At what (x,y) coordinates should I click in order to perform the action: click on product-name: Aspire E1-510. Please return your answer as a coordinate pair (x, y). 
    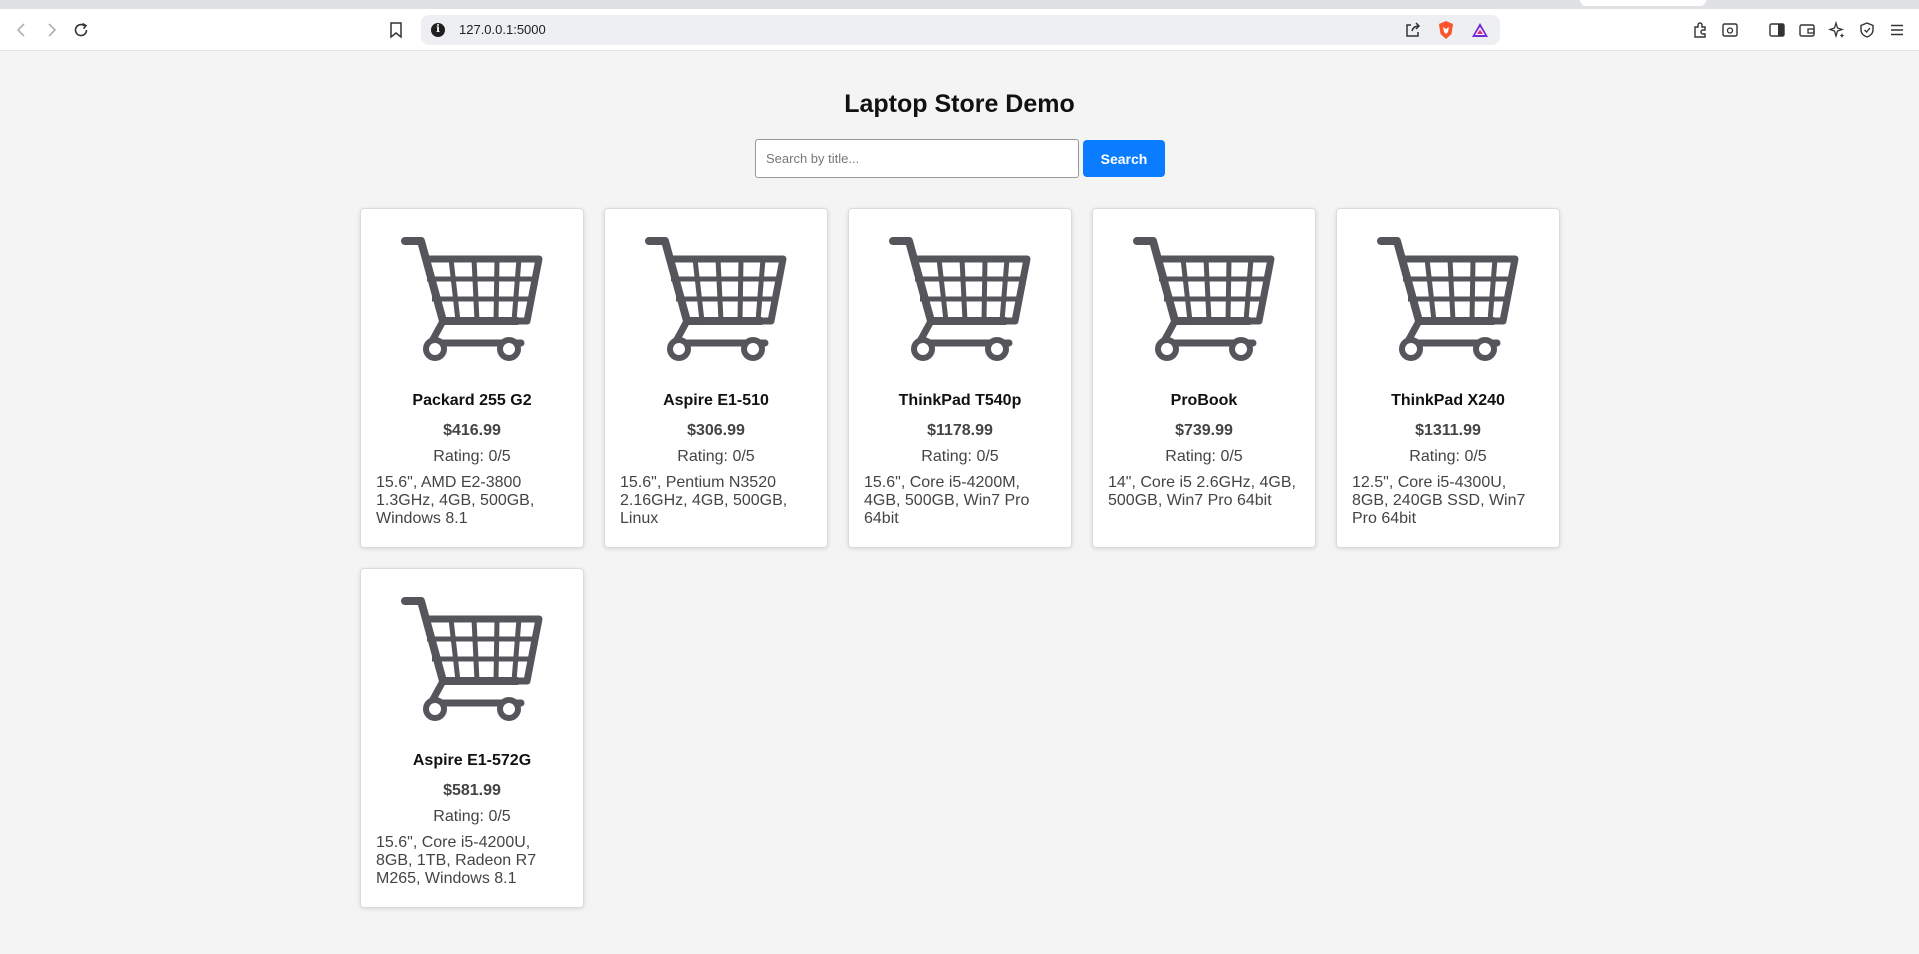
    Looking at the image, I should click on (716, 400).